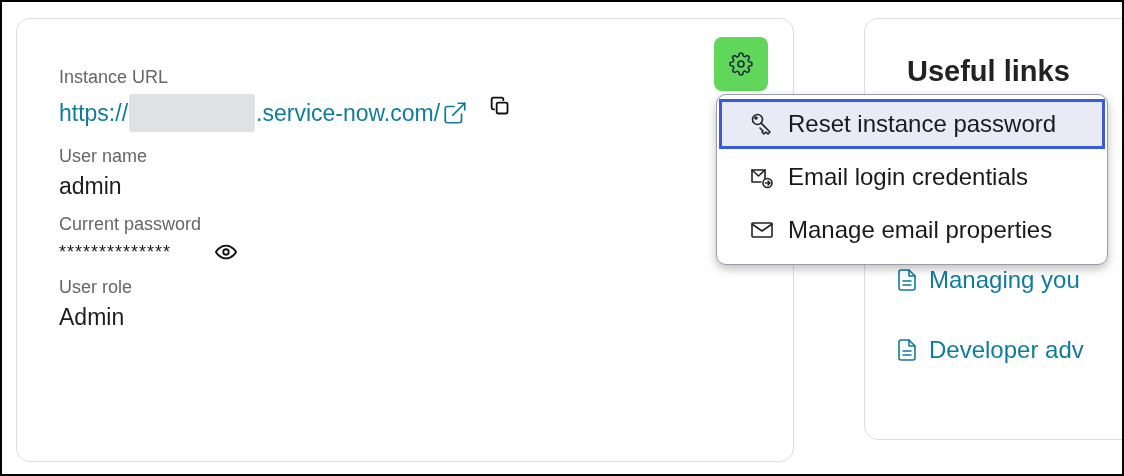 The height and width of the screenshot is (476, 1124). I want to click on doc-link: Managing you, so click(1004, 280).